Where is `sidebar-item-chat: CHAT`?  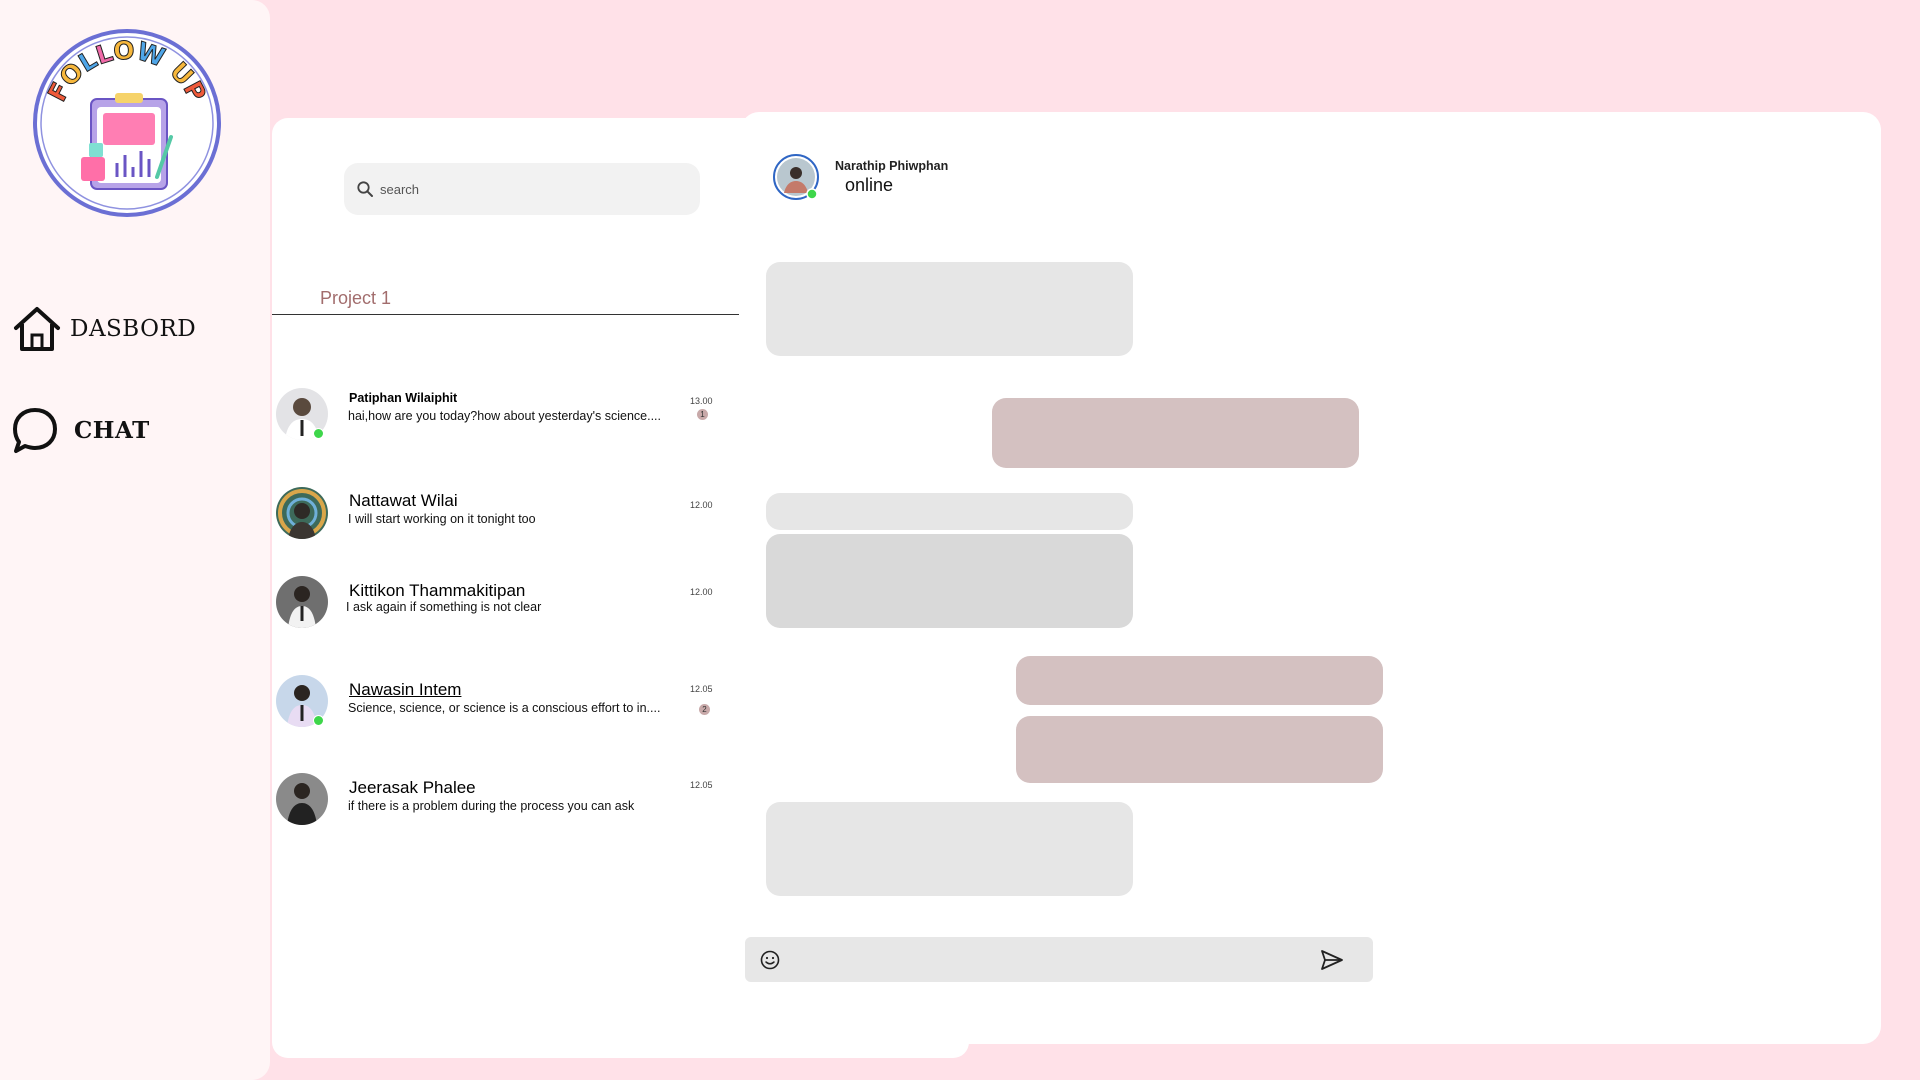
sidebar-item-chat: CHAT is located at coordinates (81, 430).